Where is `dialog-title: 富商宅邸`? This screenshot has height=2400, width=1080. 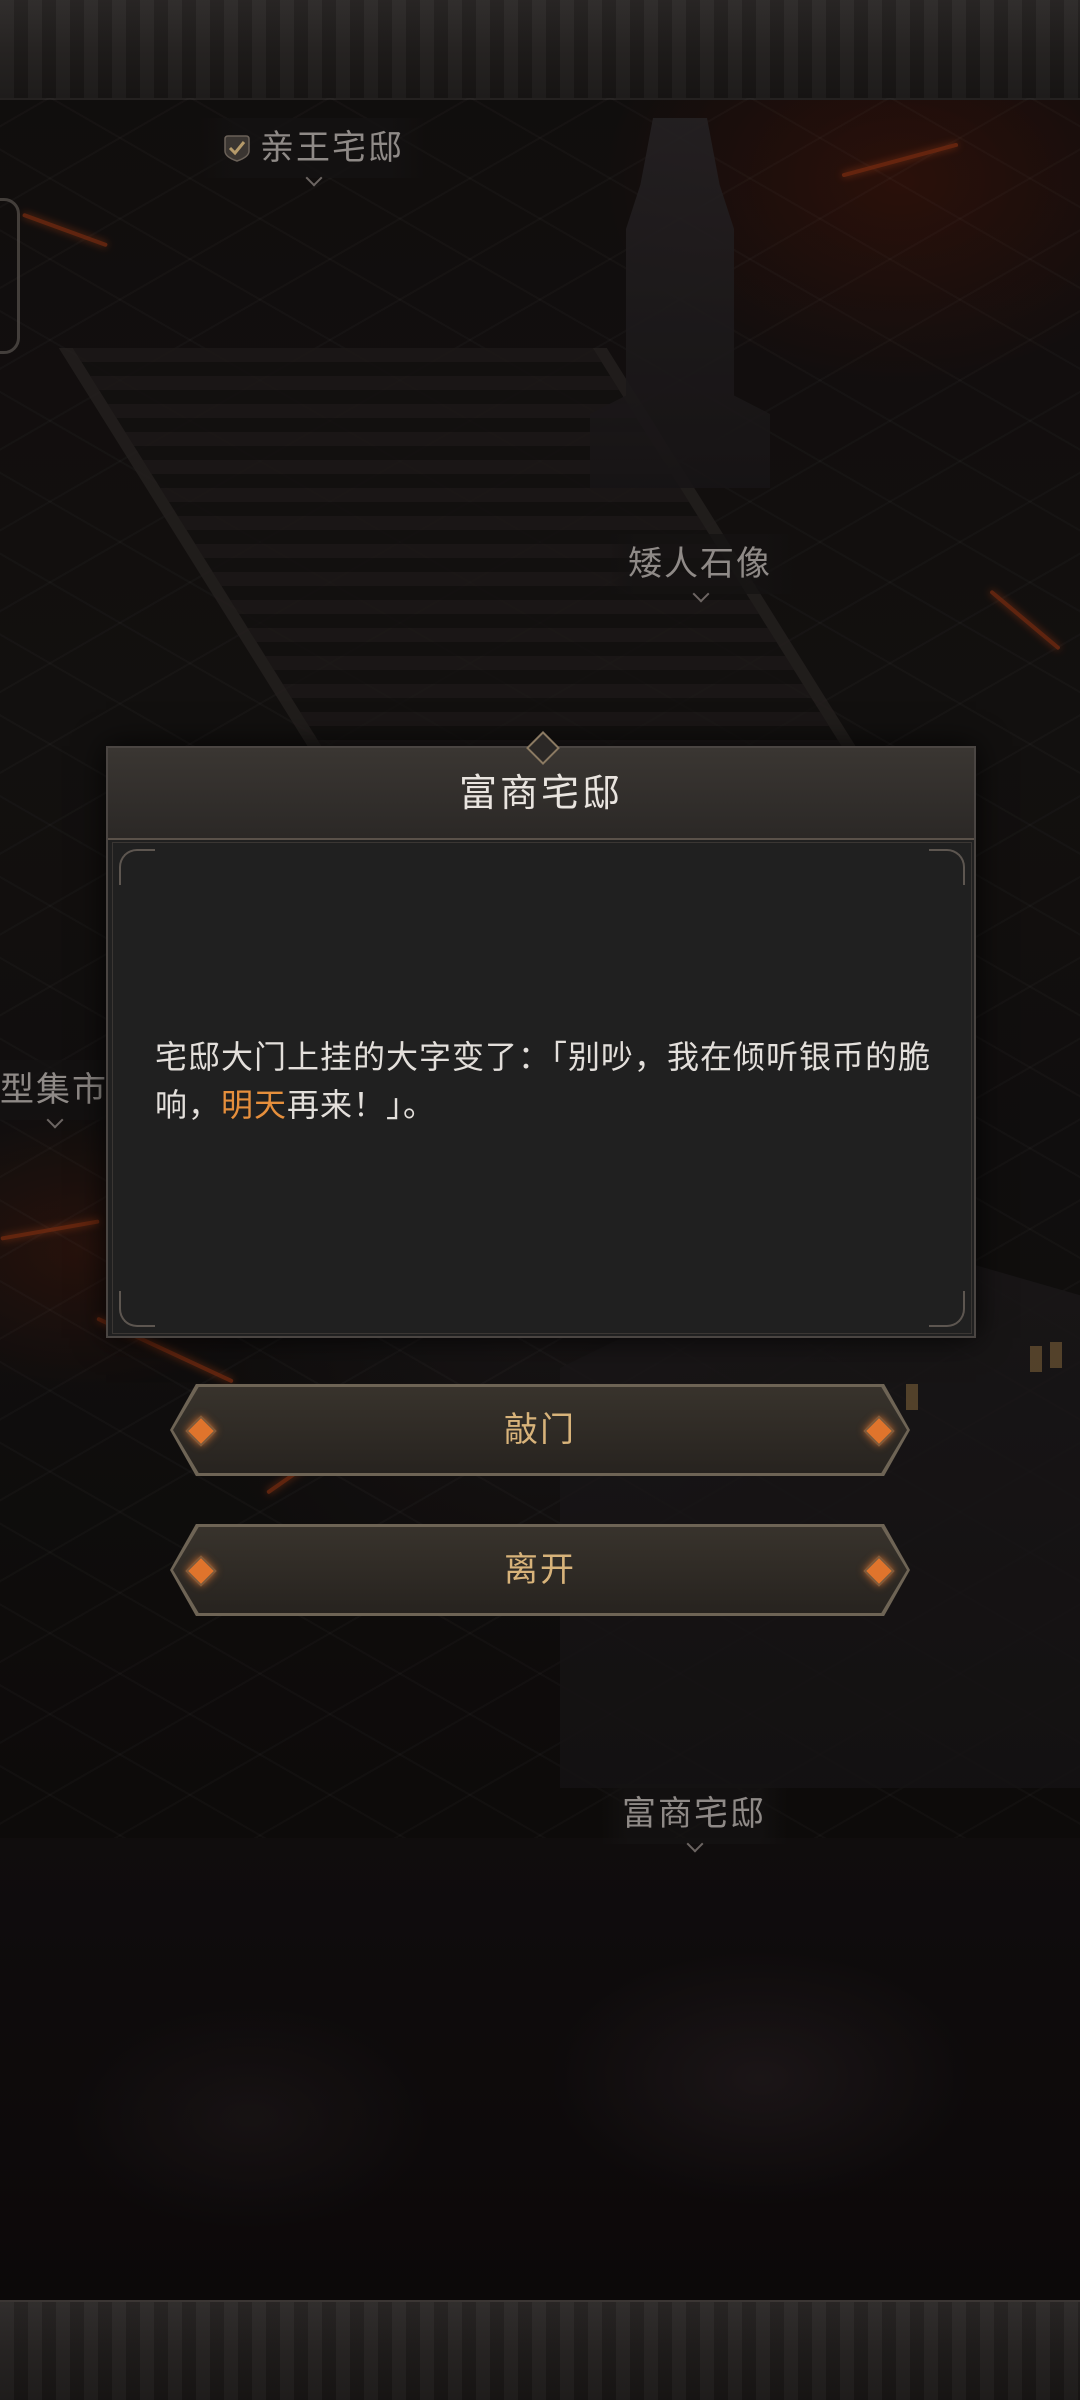 dialog-title: 富商宅邸 is located at coordinates (540, 793).